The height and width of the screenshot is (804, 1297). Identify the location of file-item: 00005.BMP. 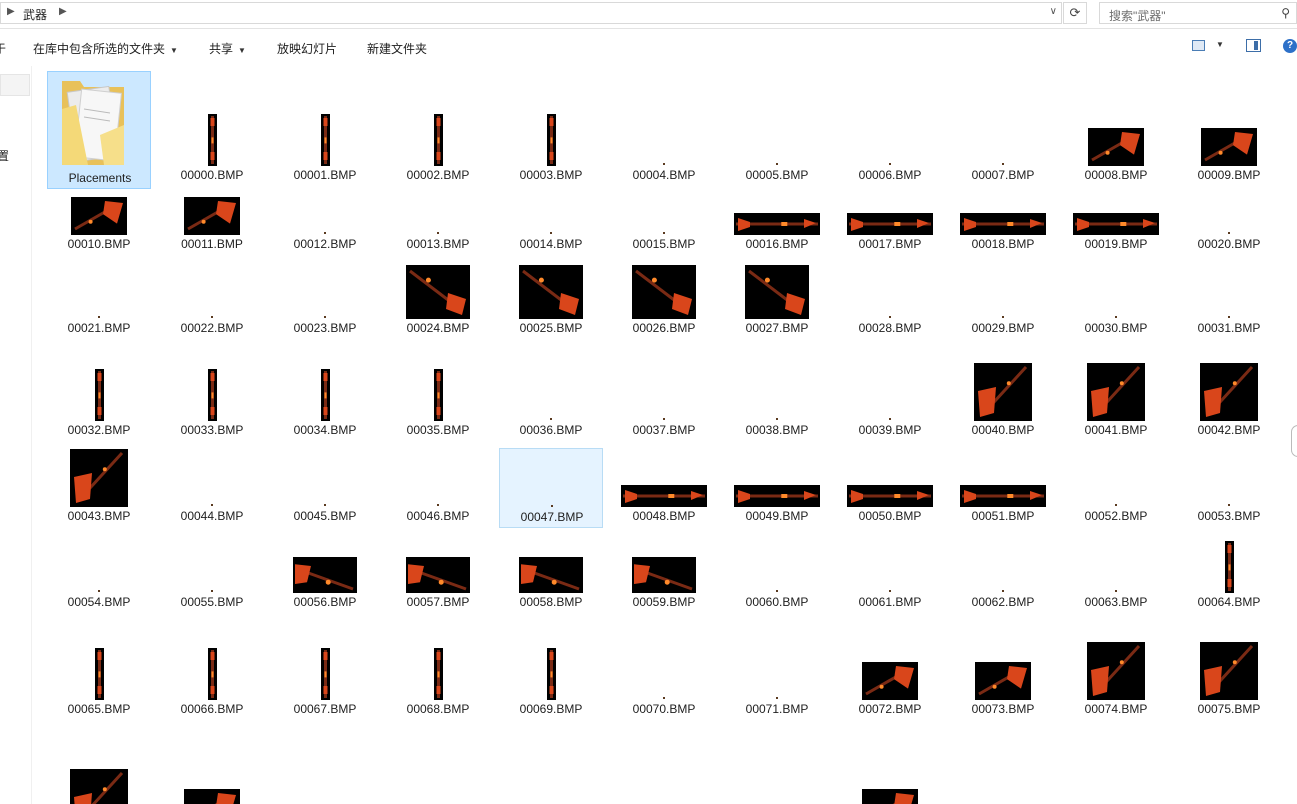
(777, 129).